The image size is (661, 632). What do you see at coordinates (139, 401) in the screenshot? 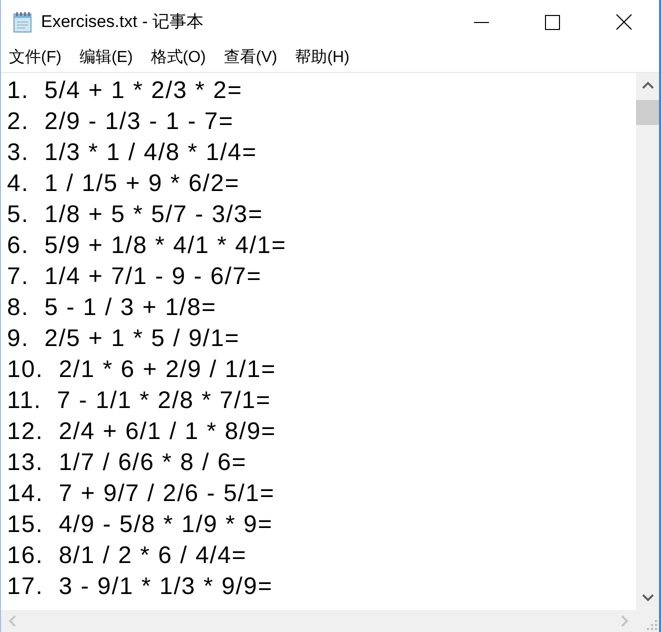
I see `text-line: 11. 7 - 1/1 * 2/8 * 7/1=` at bounding box center [139, 401].